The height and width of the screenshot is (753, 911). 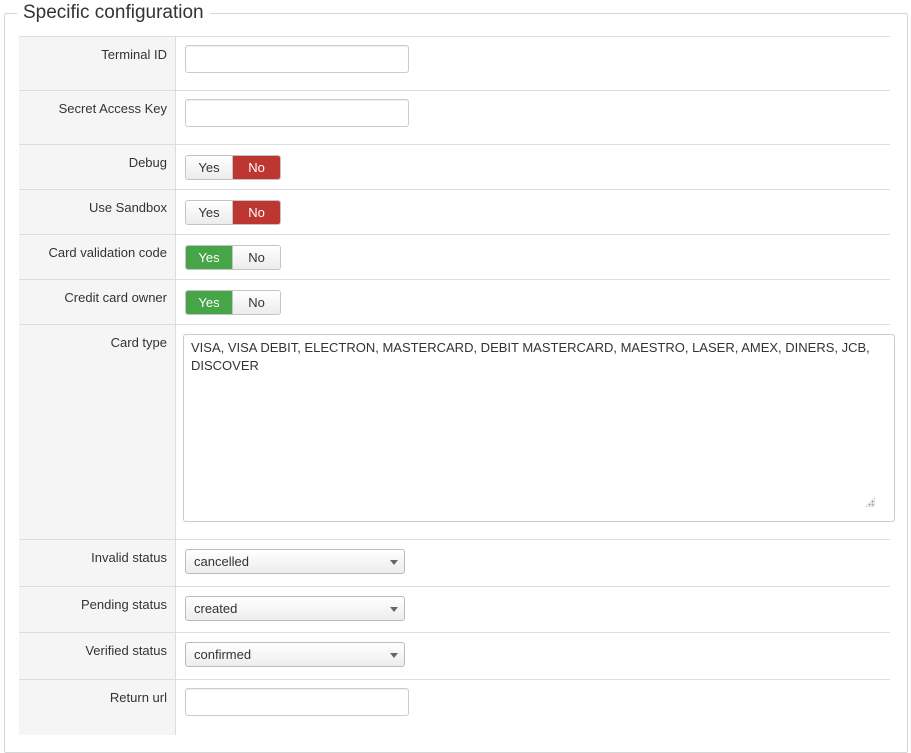 What do you see at coordinates (223, 654) in the screenshot?
I see `verified-status-value: confirmed` at bounding box center [223, 654].